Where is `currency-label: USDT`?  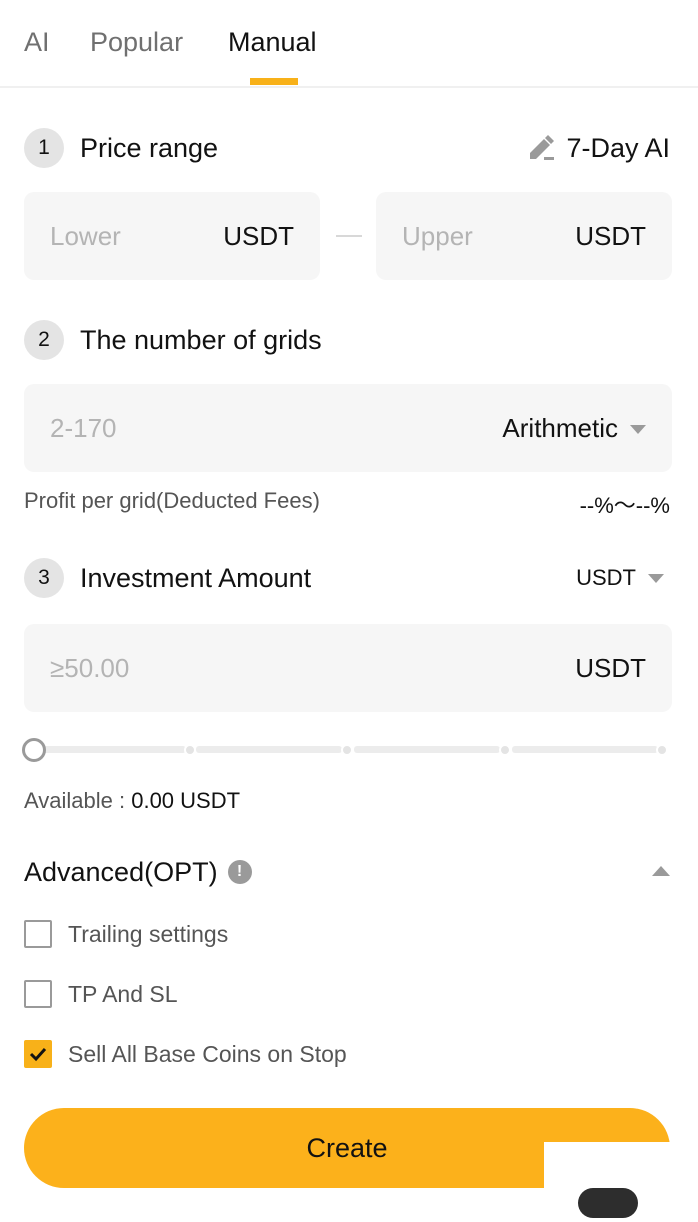
currency-label: USDT is located at coordinates (606, 577).